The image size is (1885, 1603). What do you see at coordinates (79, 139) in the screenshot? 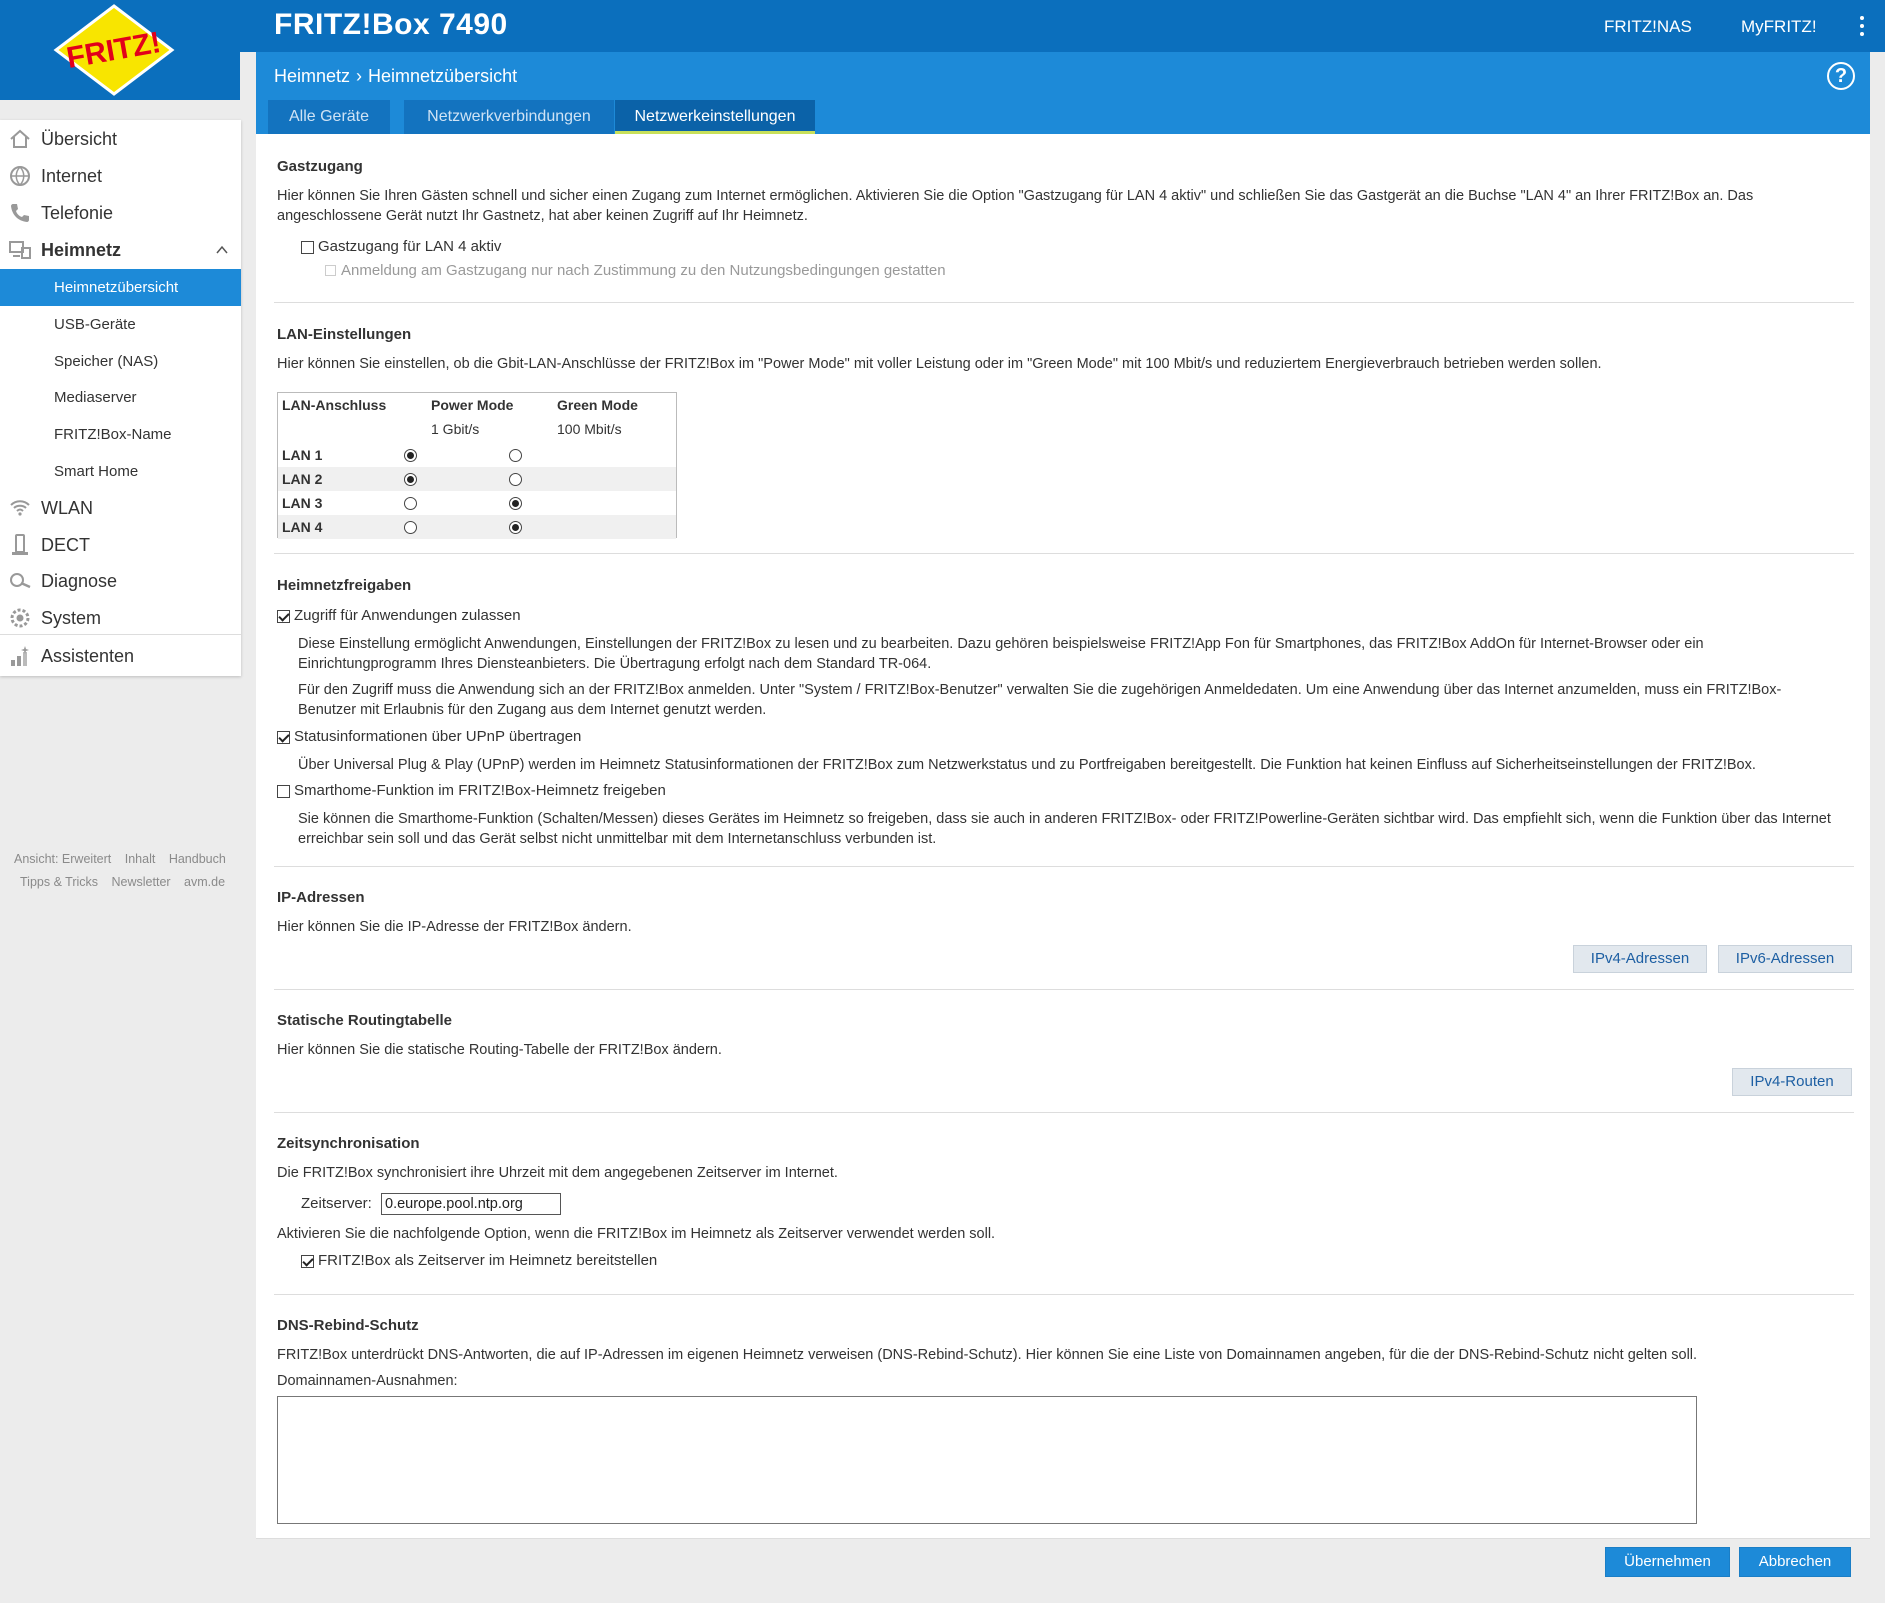
I see `sidebar-item-label: Übersicht` at bounding box center [79, 139].